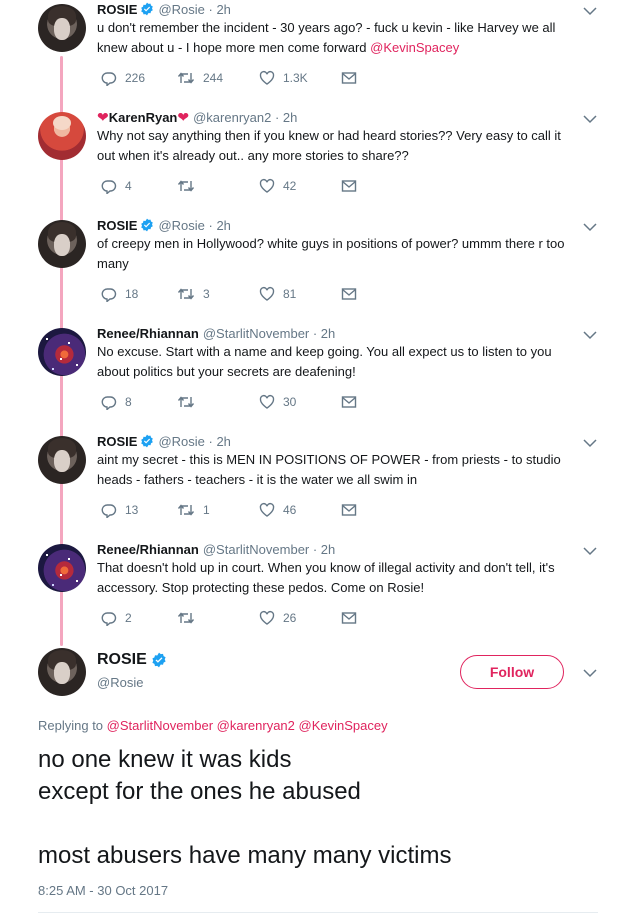 The image size is (639, 918). Describe the element at coordinates (199, 791) in the screenshot. I see `tweet-text-line: except for the ones he abused` at that location.